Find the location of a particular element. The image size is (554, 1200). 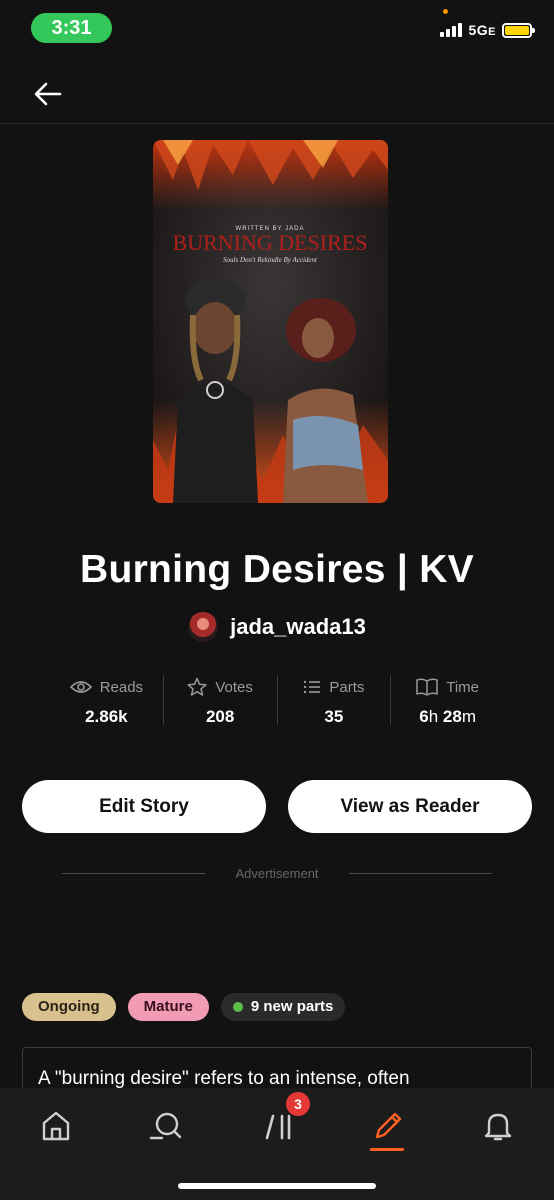

pencil-icon is located at coordinates (388, 1125).